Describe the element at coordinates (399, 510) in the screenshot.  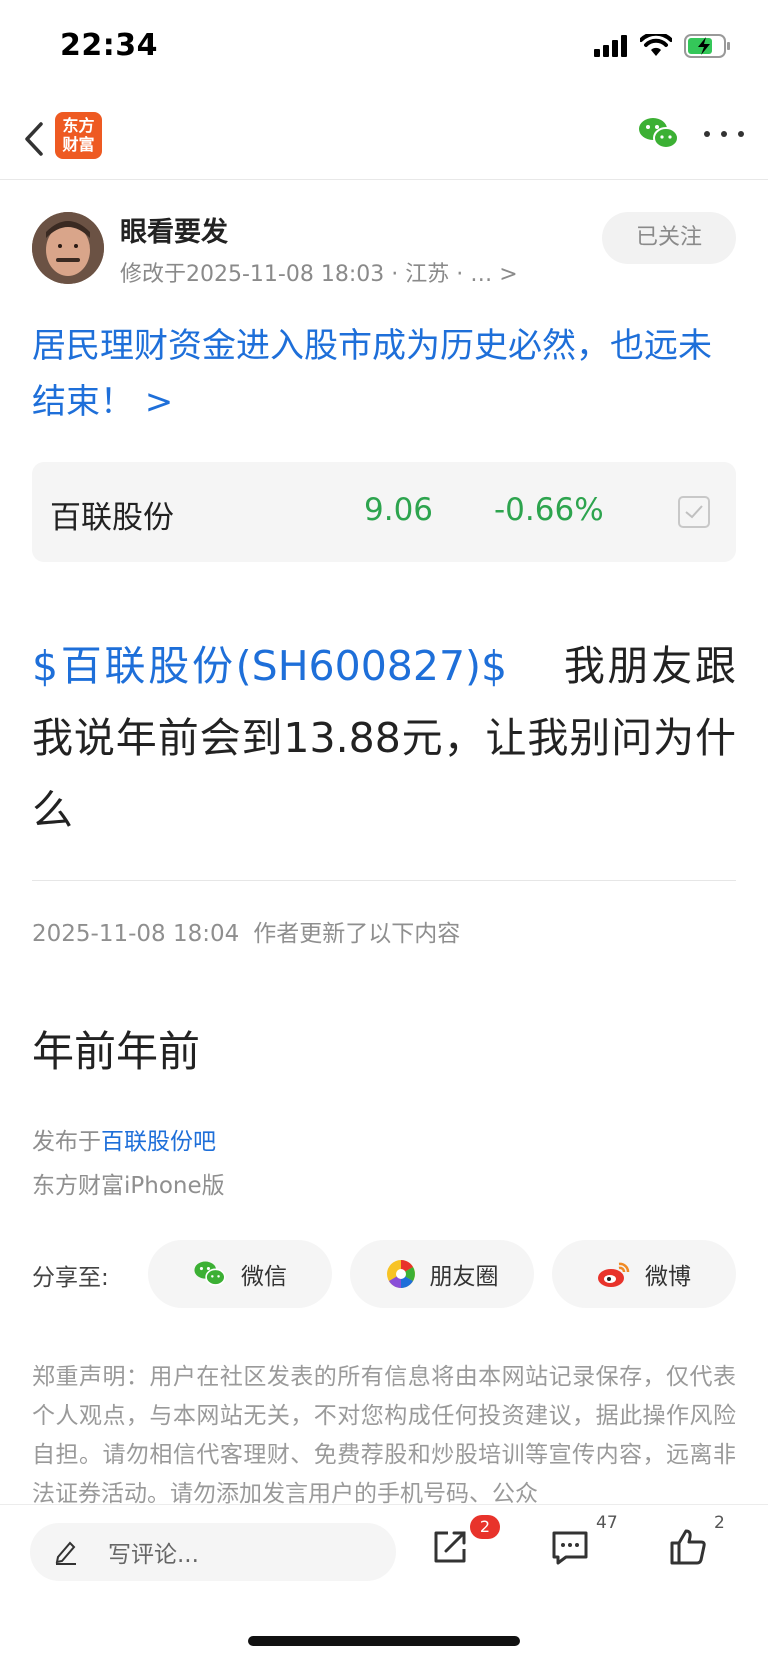
I see `stock-price: 9.06` at that location.